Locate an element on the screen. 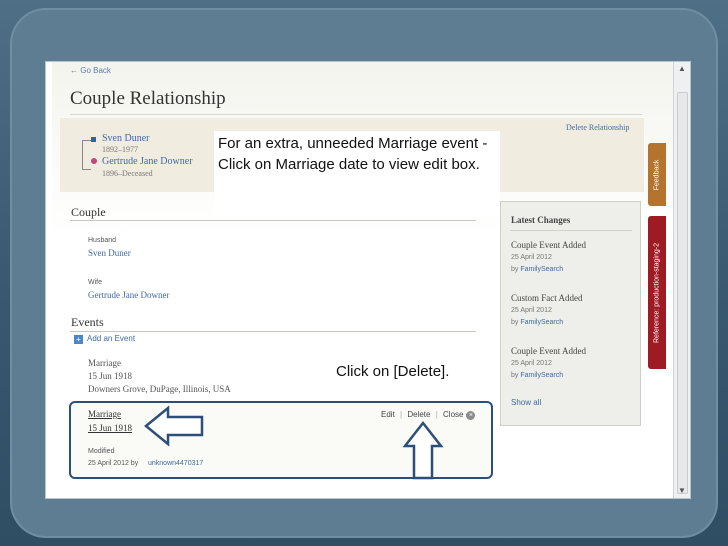  plus-icon: + is located at coordinates (78, 339).